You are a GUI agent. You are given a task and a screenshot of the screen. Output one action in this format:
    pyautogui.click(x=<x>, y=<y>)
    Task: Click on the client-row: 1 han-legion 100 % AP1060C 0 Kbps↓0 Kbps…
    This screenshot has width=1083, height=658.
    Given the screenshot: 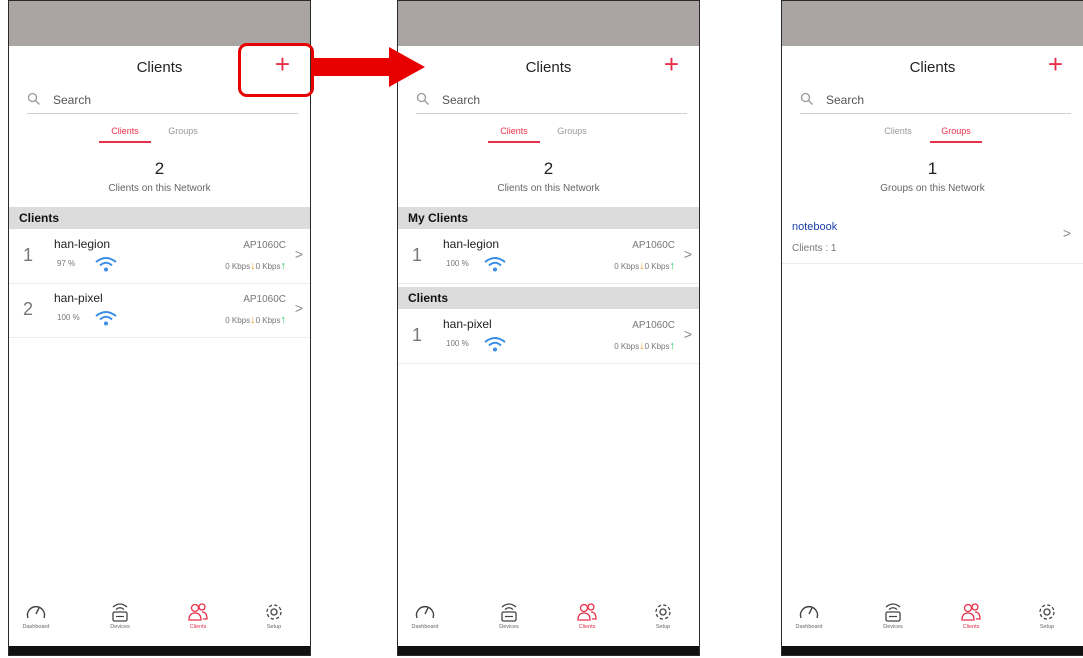 What is the action you would take?
    pyautogui.click(x=548, y=257)
    